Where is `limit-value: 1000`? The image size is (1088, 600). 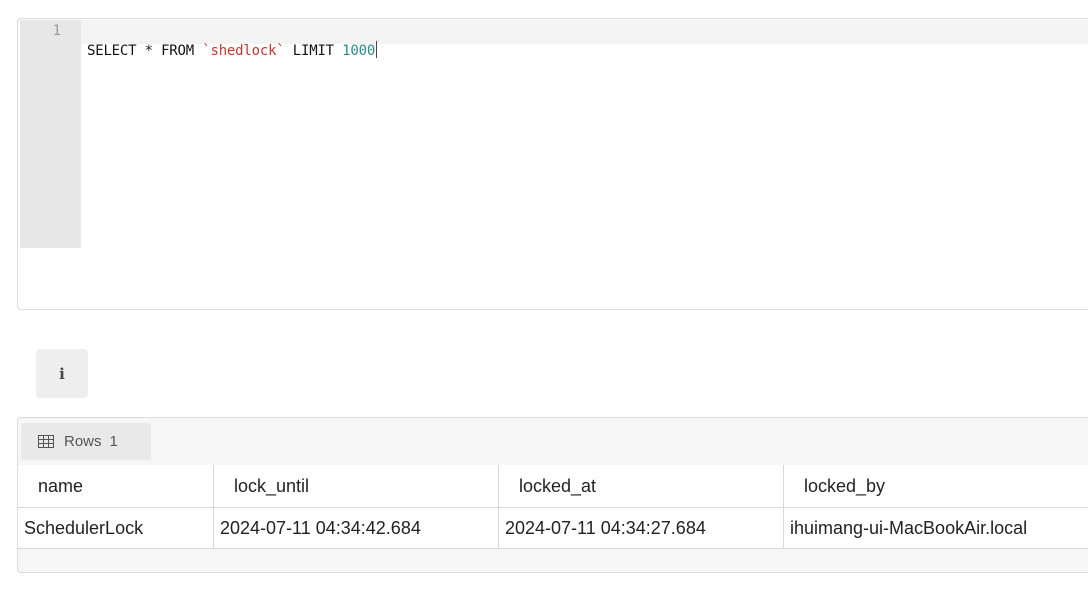 limit-value: 1000 is located at coordinates (359, 51).